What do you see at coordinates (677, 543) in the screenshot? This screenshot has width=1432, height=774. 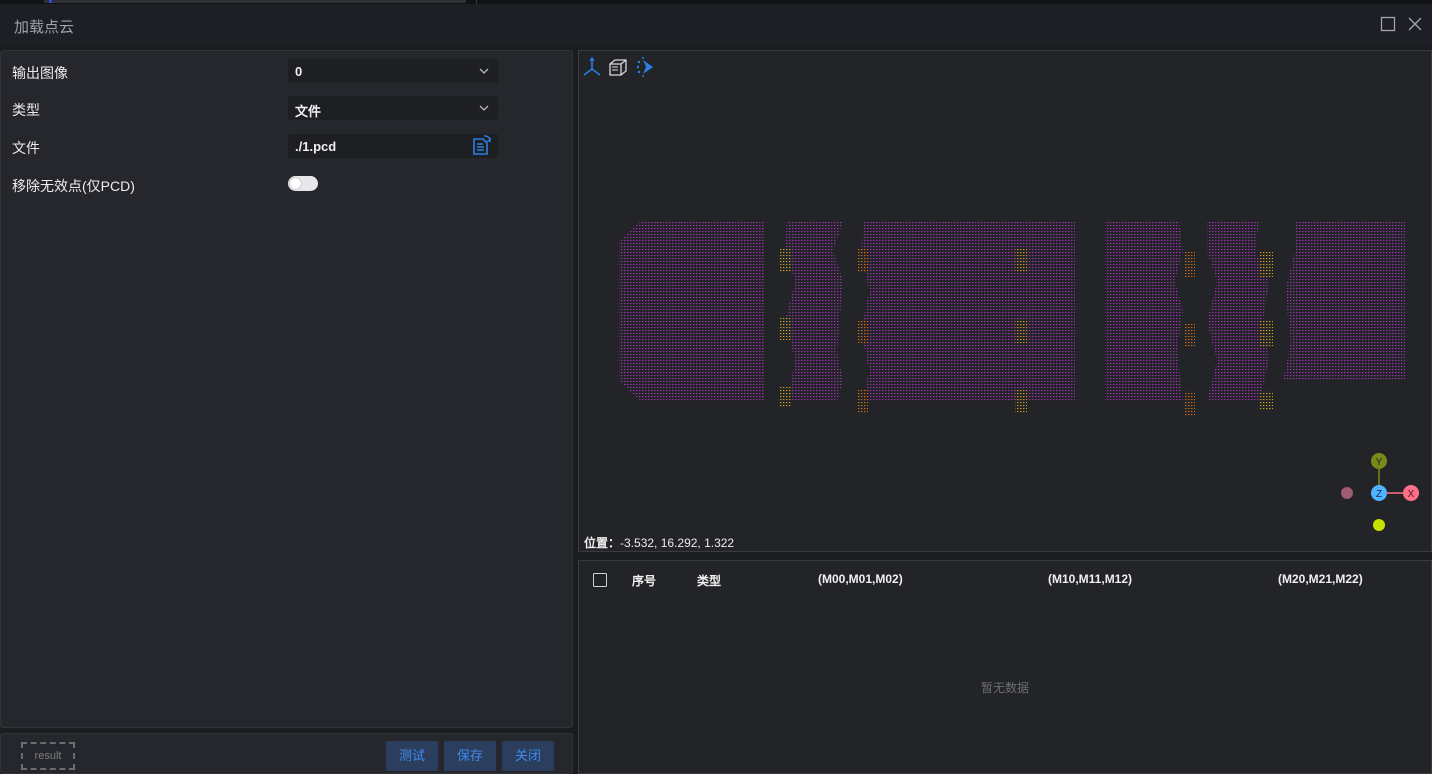 I see `position-value: -3.532, 16.292, 1.322` at bounding box center [677, 543].